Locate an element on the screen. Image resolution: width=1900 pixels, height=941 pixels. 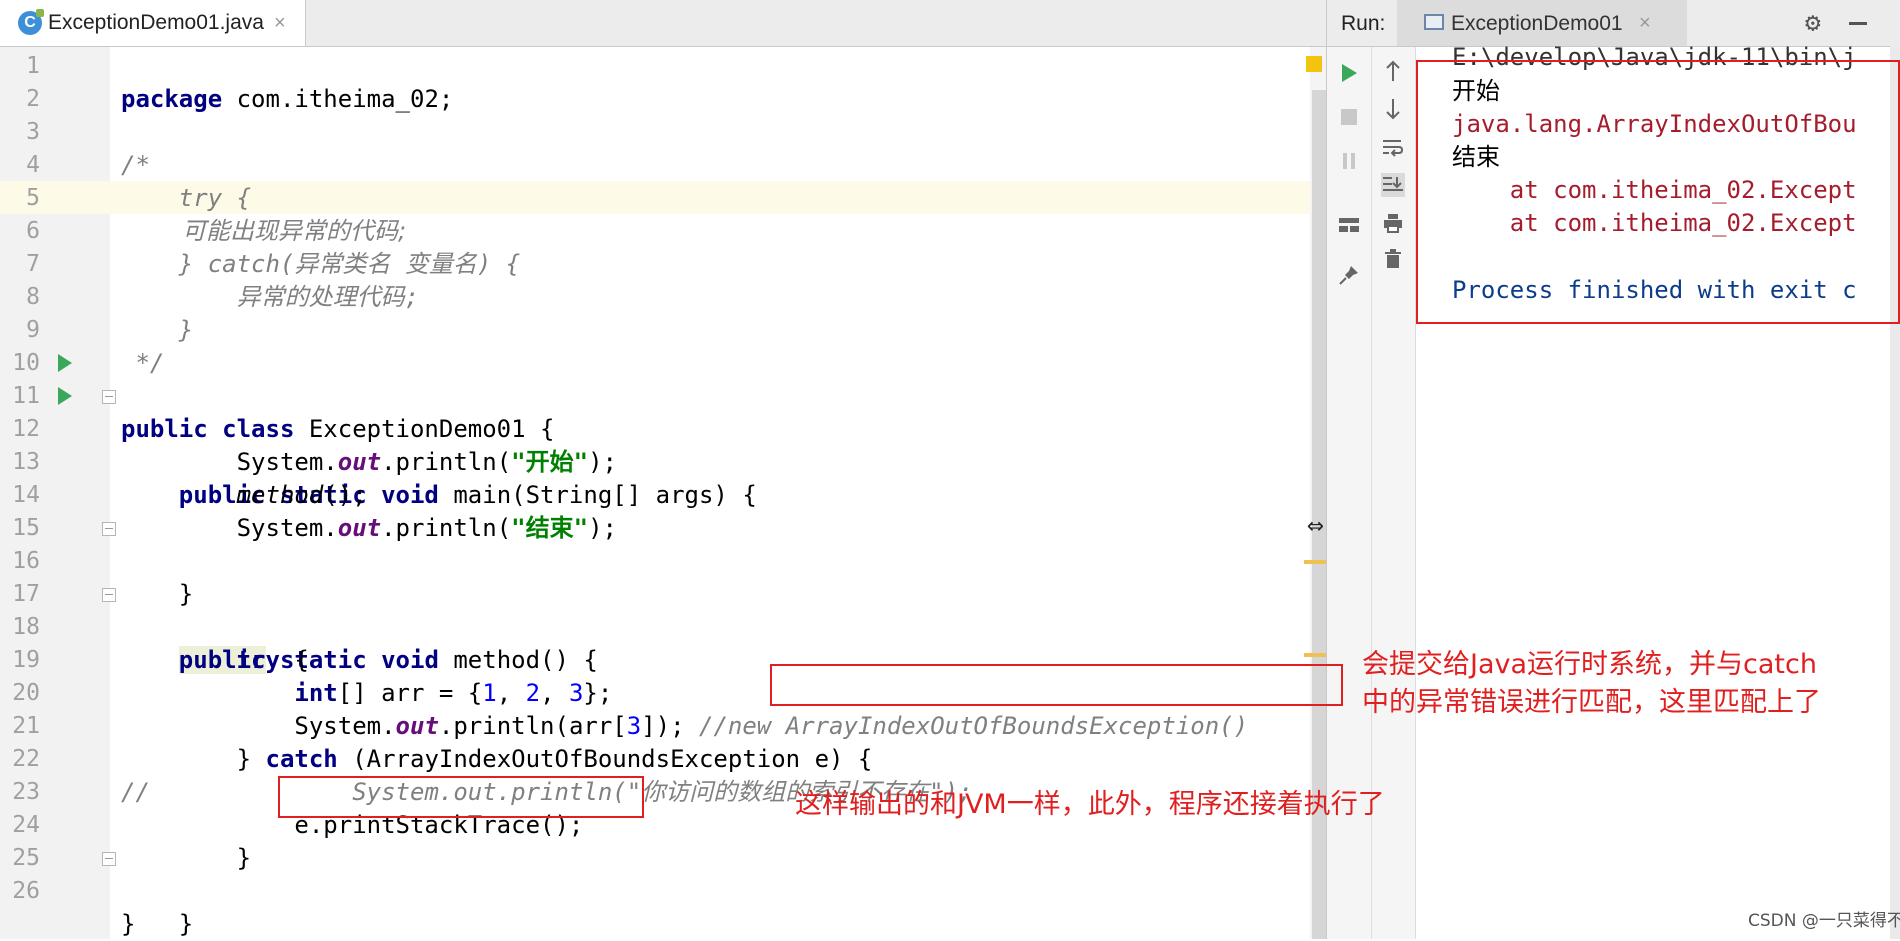
line-number: 17 is located at coordinates (26, 594).